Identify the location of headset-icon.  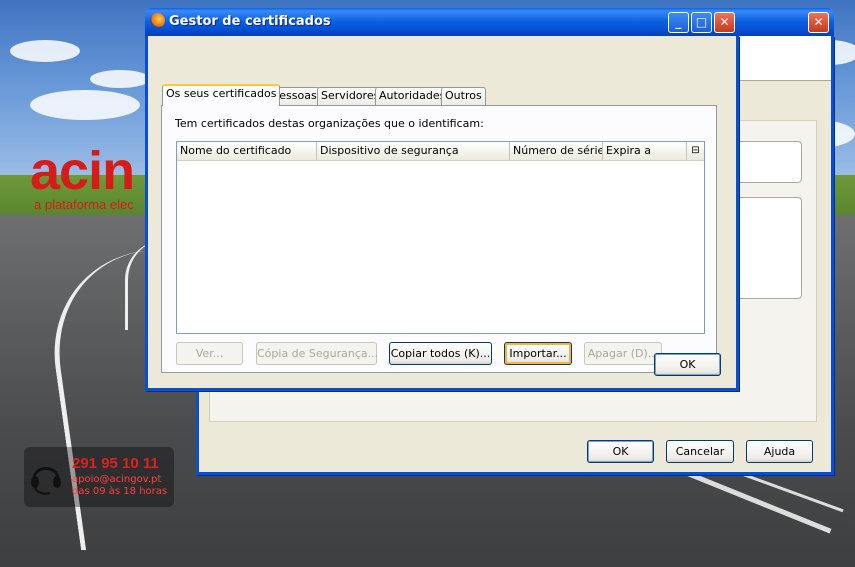
(46, 481).